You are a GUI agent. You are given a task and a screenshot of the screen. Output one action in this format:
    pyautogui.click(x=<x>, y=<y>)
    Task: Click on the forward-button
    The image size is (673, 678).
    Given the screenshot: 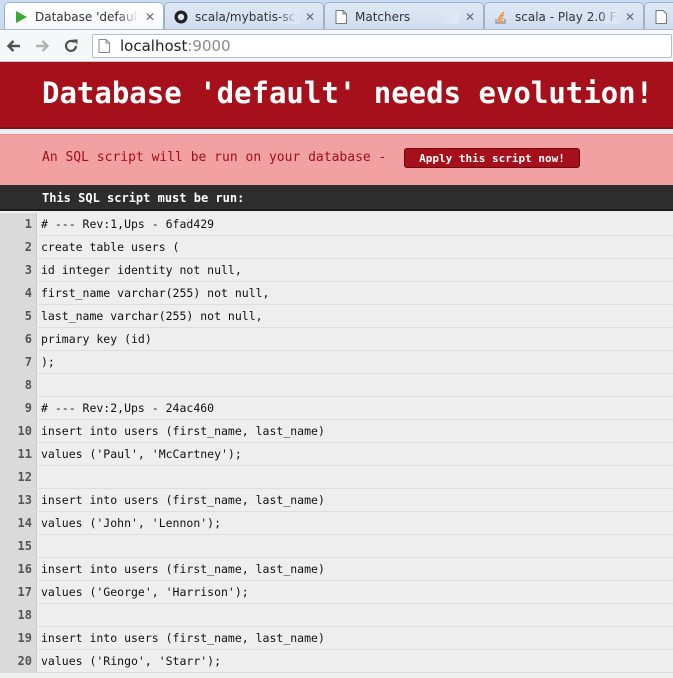 What is the action you would take?
    pyautogui.click(x=42, y=46)
    